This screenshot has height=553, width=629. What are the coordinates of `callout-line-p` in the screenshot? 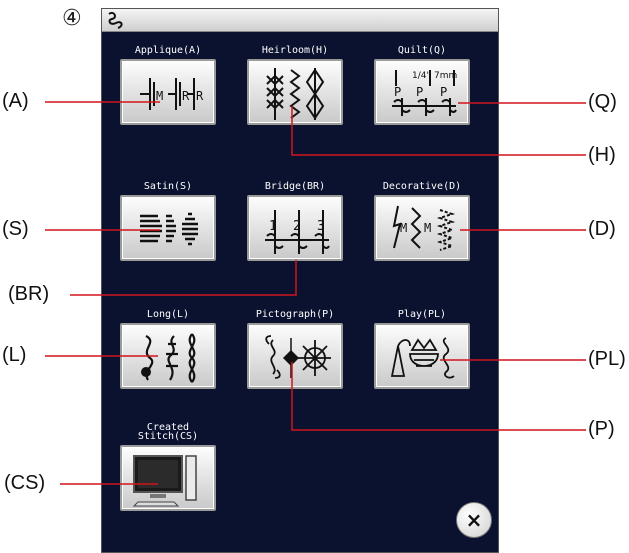 It's located at (438, 396).